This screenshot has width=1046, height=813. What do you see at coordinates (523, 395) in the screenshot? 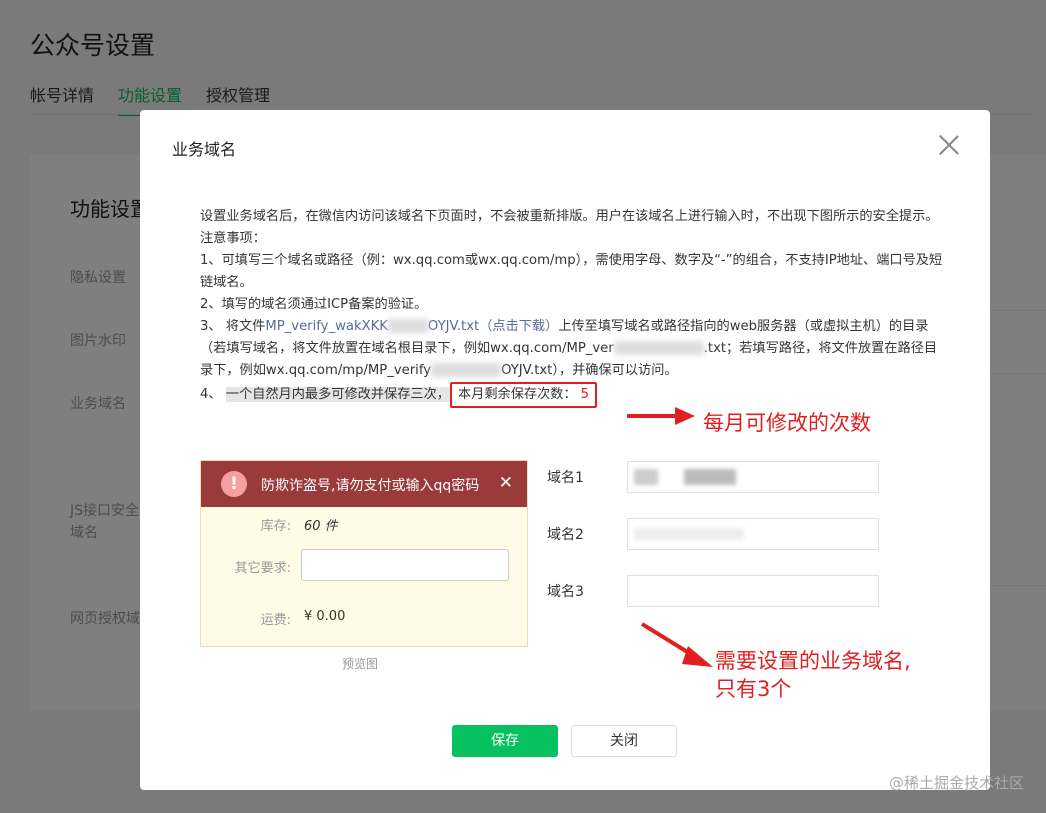
I see `remaining-count-box: 本月剩余保存次数： 5` at bounding box center [523, 395].